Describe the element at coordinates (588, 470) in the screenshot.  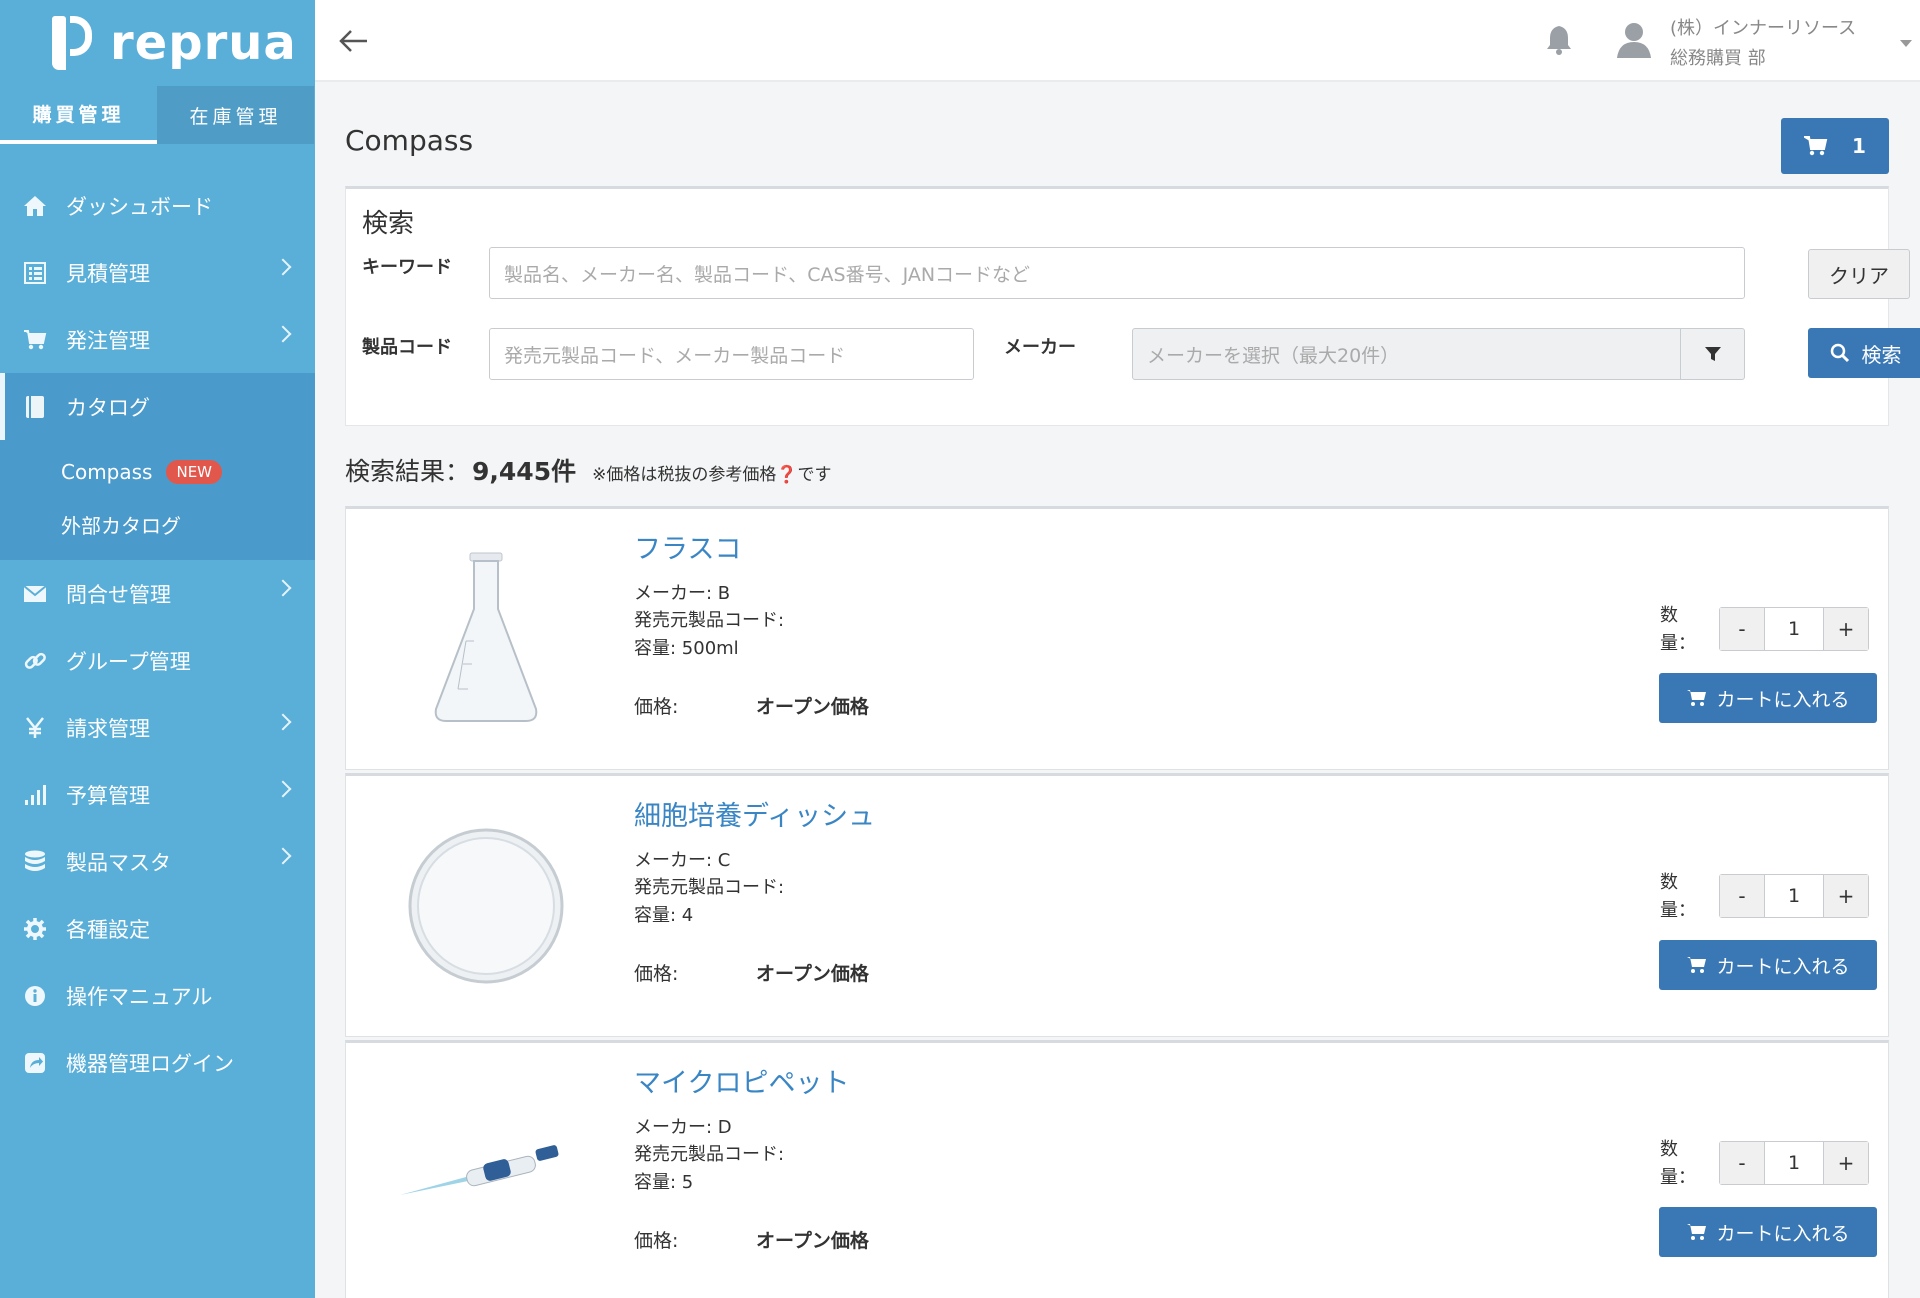
I see `results-summary: 検索結果： 9,445件 ※価格は税抜の参考価格❓です` at that location.